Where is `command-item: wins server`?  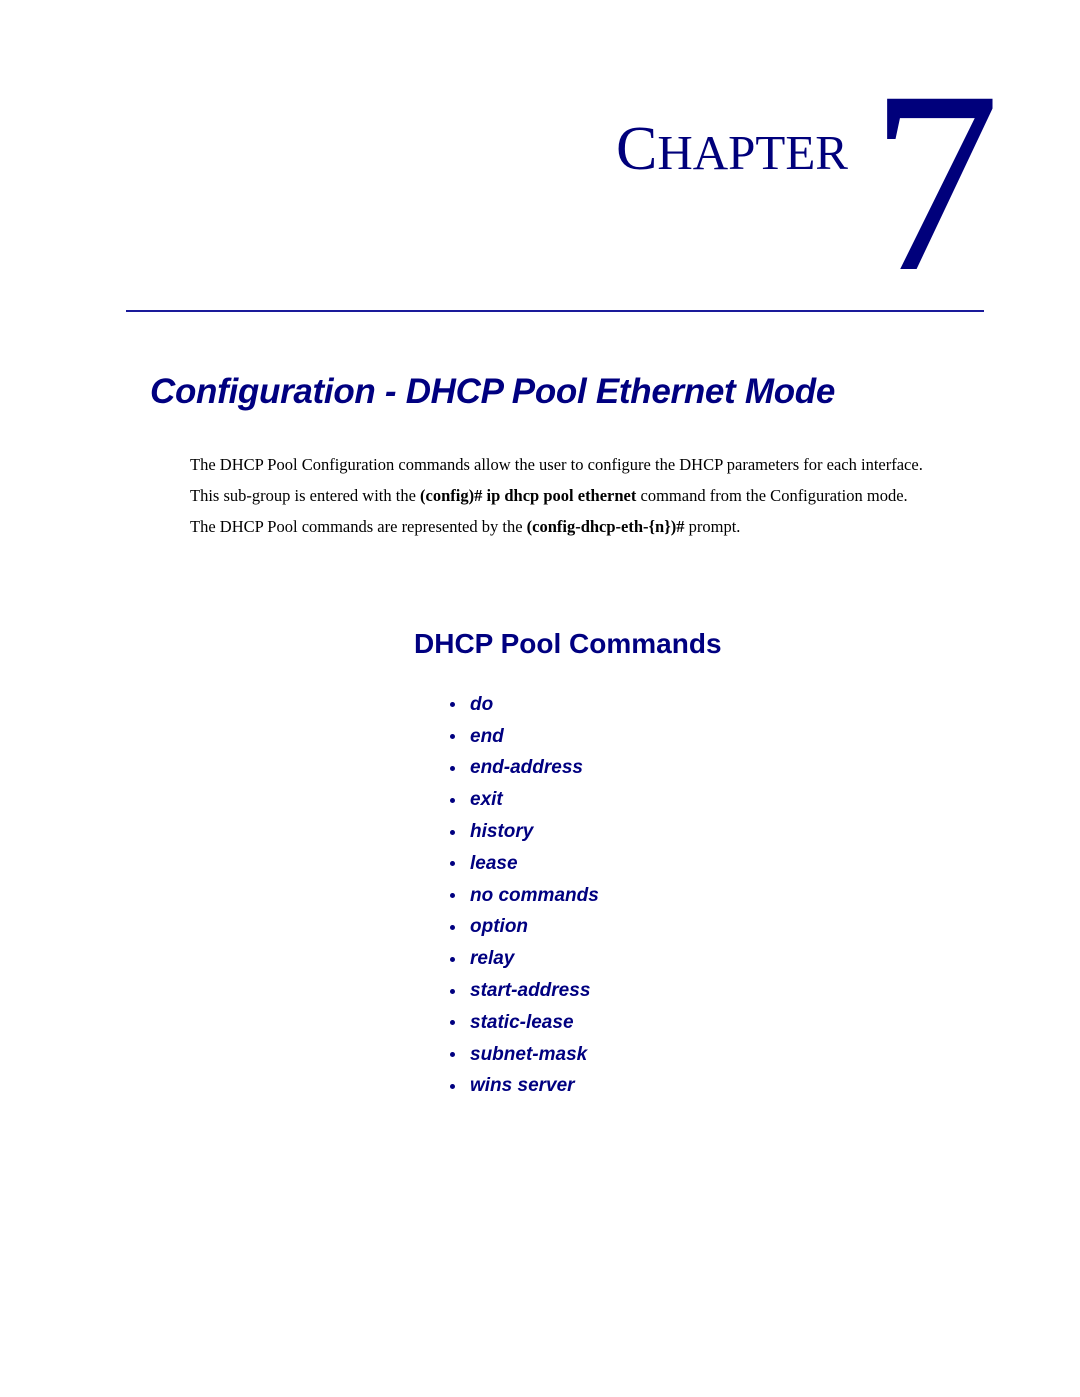
command-item: wins server is located at coordinates (523, 1087).